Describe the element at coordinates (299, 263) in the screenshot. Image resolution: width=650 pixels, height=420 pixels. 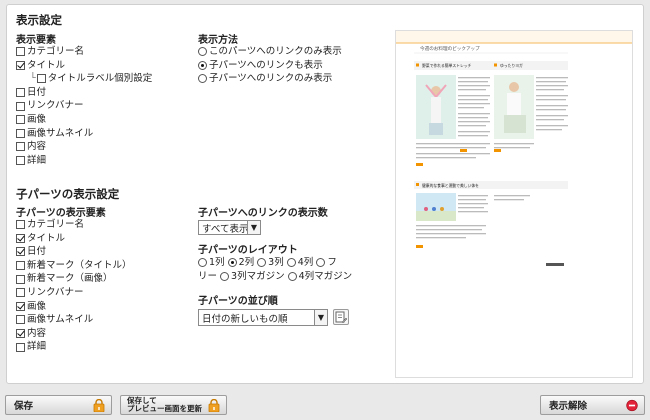
I see `layout-option-4col: 4列` at that location.